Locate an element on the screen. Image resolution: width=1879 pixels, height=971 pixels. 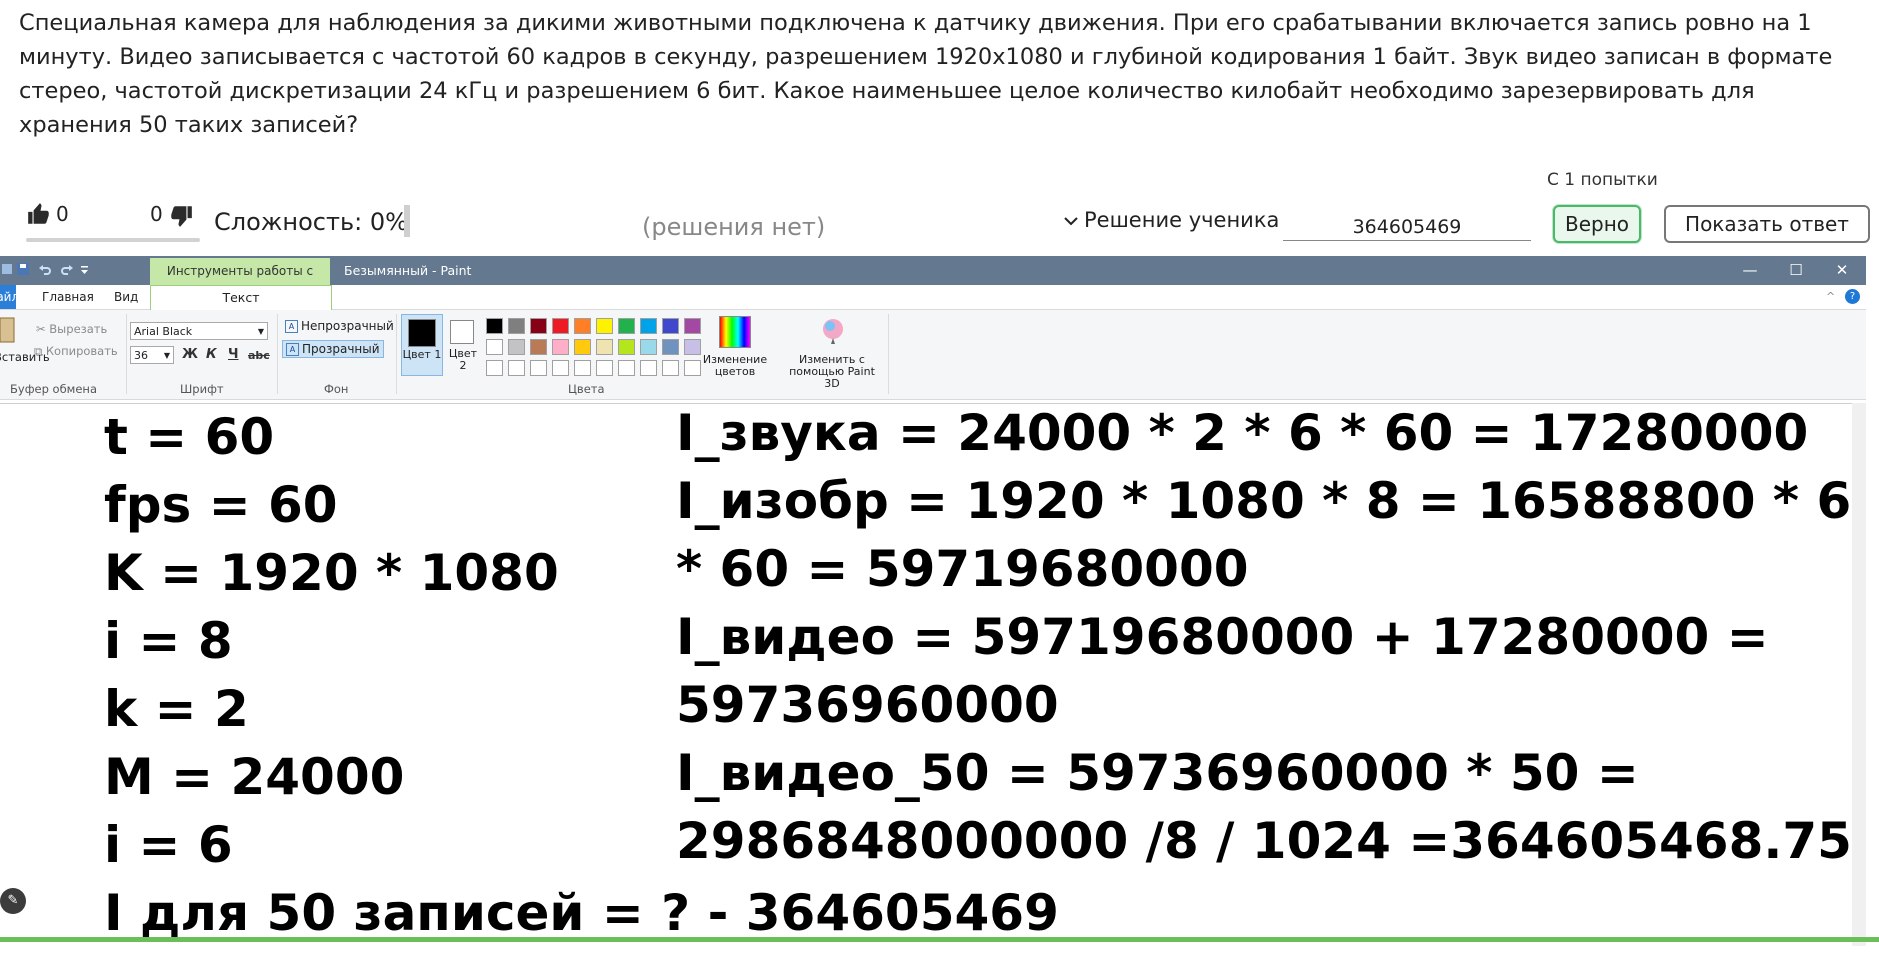
help-icon: ? is located at coordinates (1852, 296).